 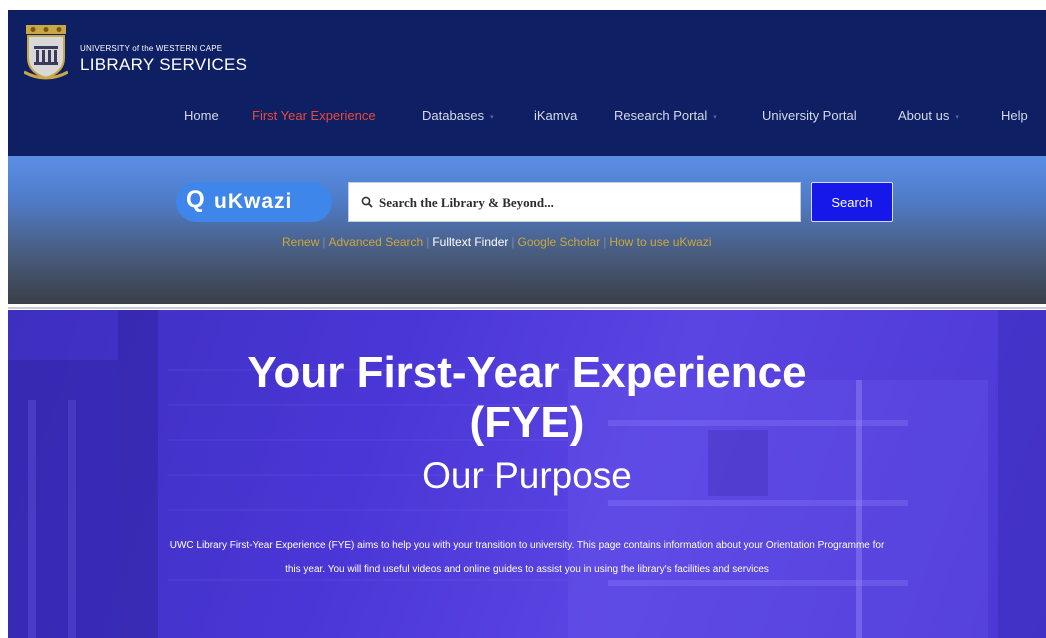 I want to click on advanced-search-link: Advanced Search, so click(x=375, y=242).